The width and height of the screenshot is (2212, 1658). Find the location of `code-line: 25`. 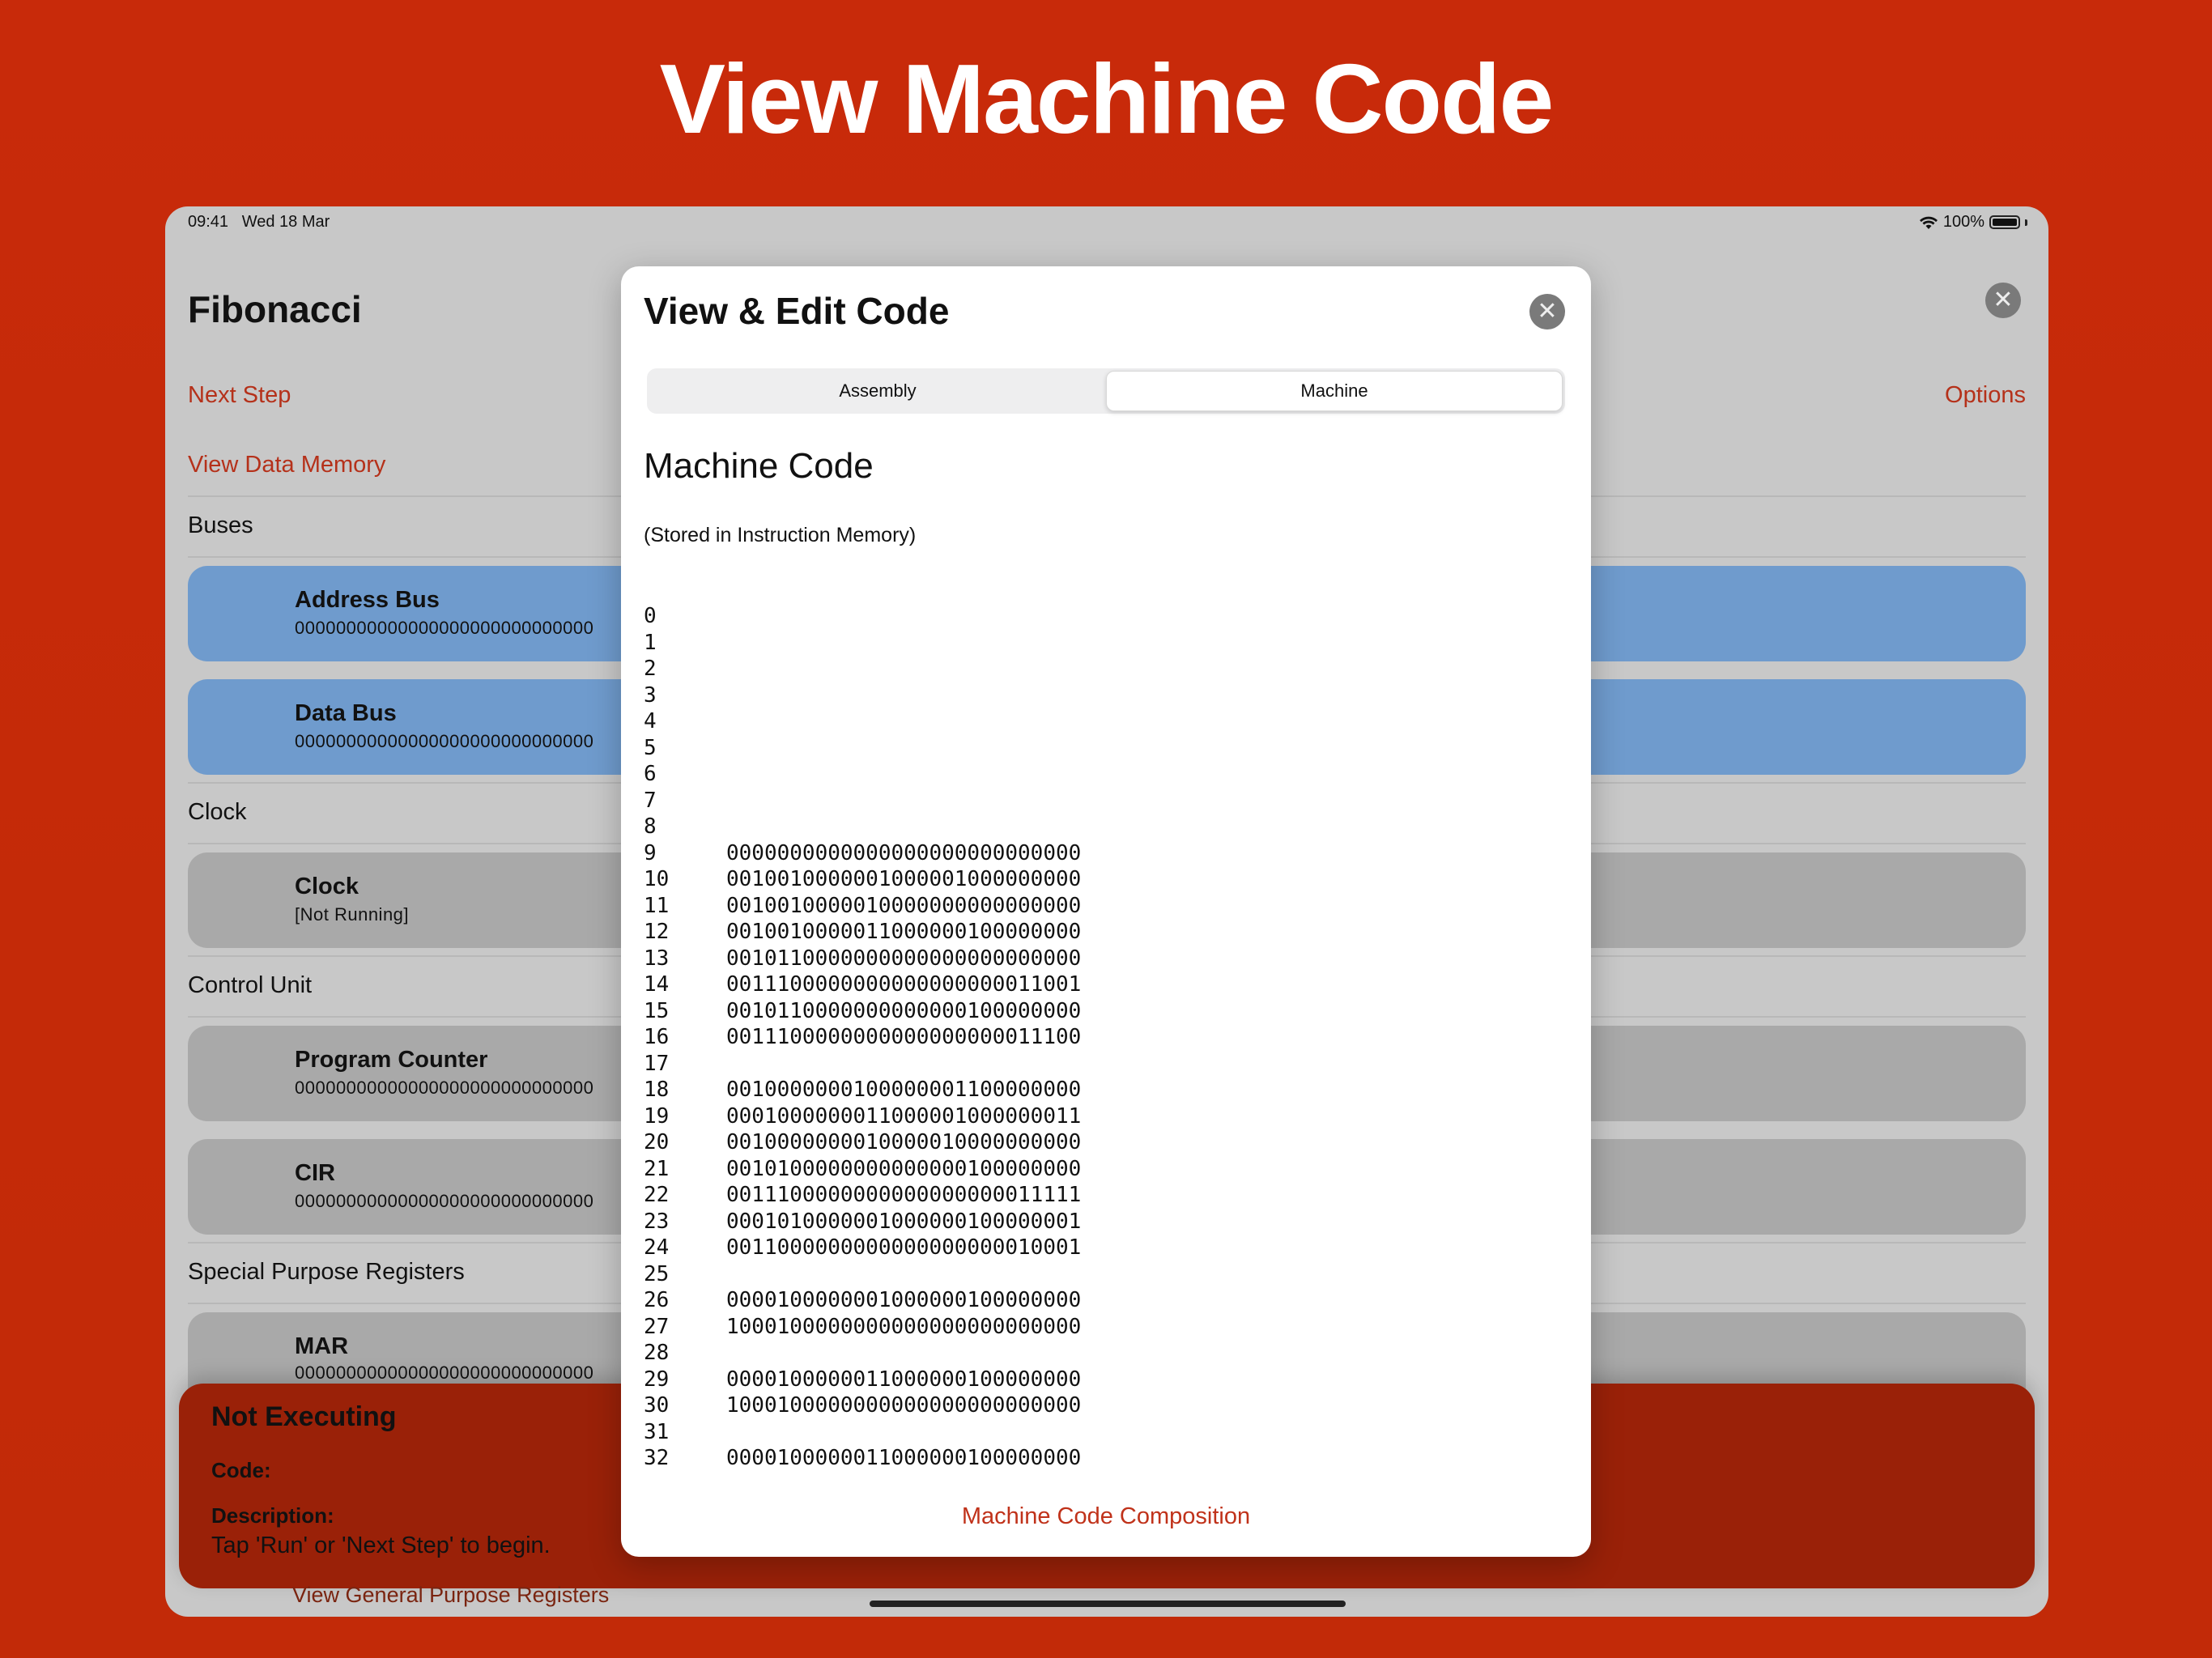

code-line: 25 is located at coordinates (862, 1274).